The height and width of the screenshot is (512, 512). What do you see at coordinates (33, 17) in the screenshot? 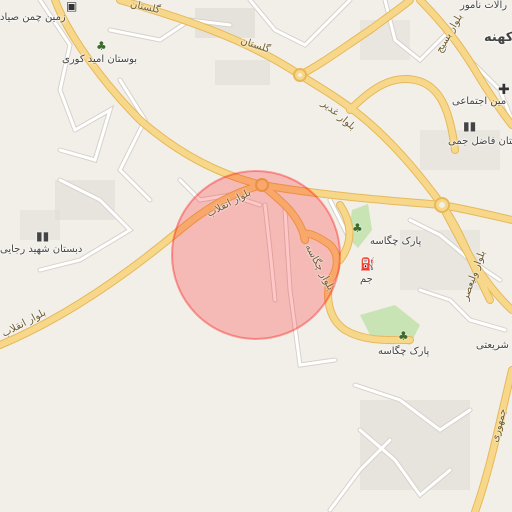
I see `label-zamin-chaman: زمین چمن صیاد` at bounding box center [33, 17].